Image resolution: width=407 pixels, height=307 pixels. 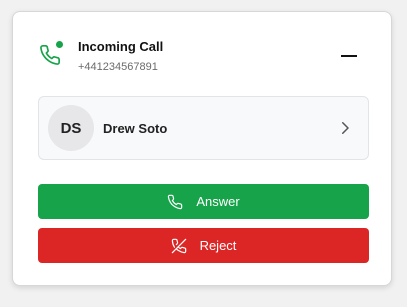 I want to click on online-status-dot, so click(x=59, y=44).